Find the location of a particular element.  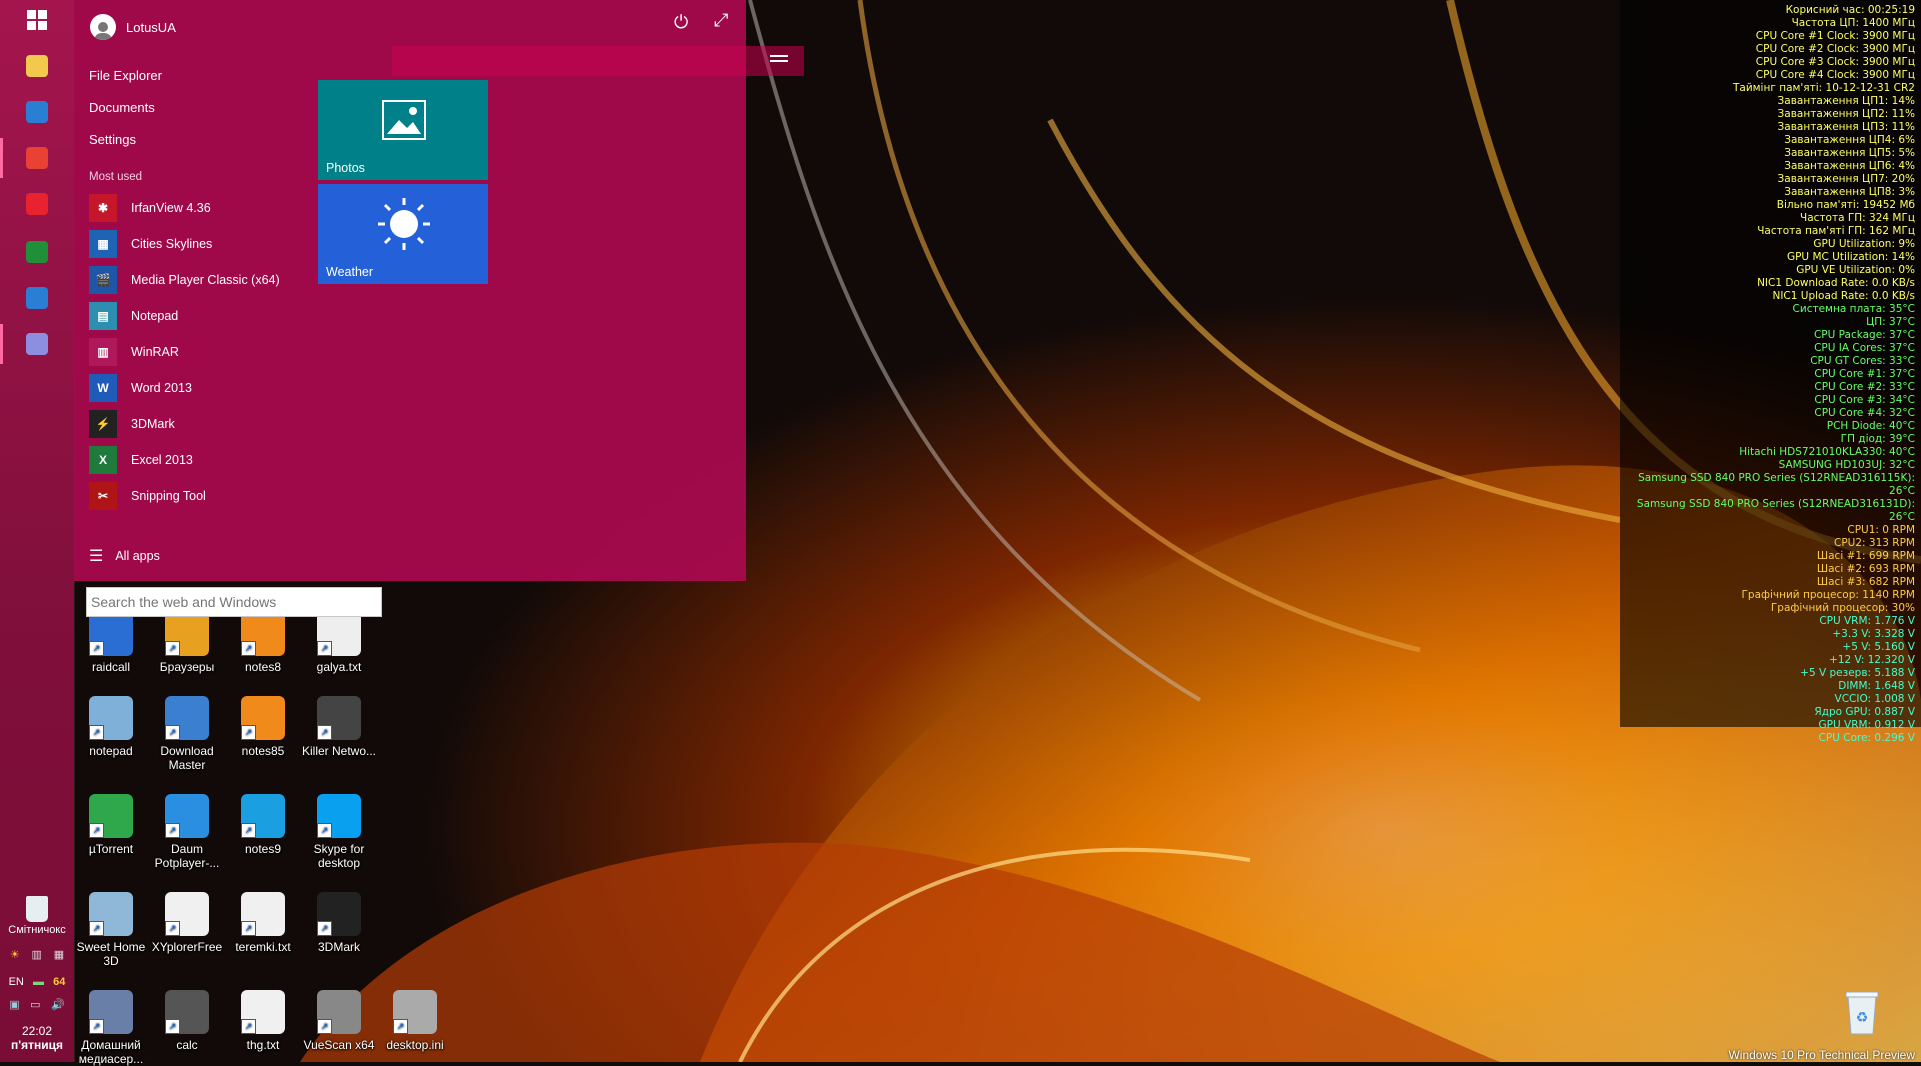

sensor-reading: Завантаження ЦП7: 20% is located at coordinates (1846, 179).